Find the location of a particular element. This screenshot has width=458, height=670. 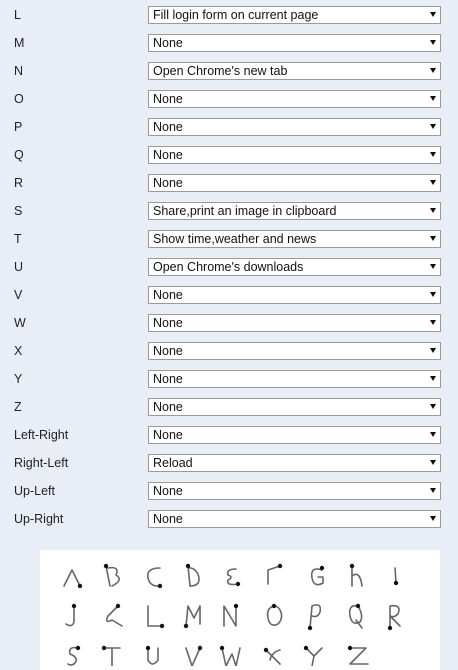

selected-action: Open Chrome's new tab is located at coordinates (220, 71).